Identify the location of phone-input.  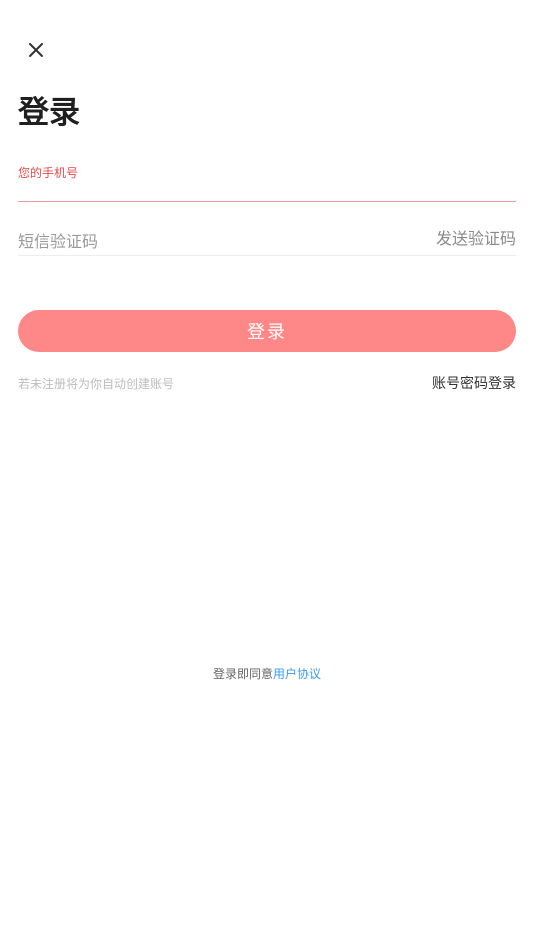
(267, 192).